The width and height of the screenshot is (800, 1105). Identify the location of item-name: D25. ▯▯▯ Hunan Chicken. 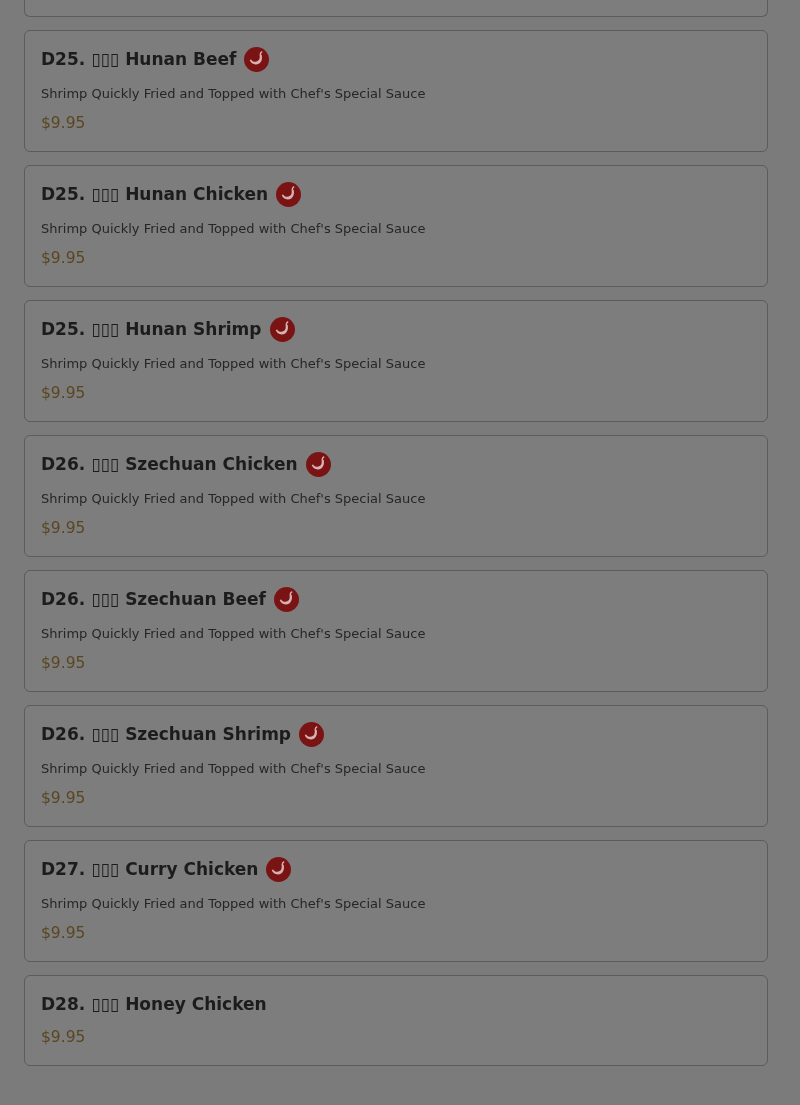
(155, 194).